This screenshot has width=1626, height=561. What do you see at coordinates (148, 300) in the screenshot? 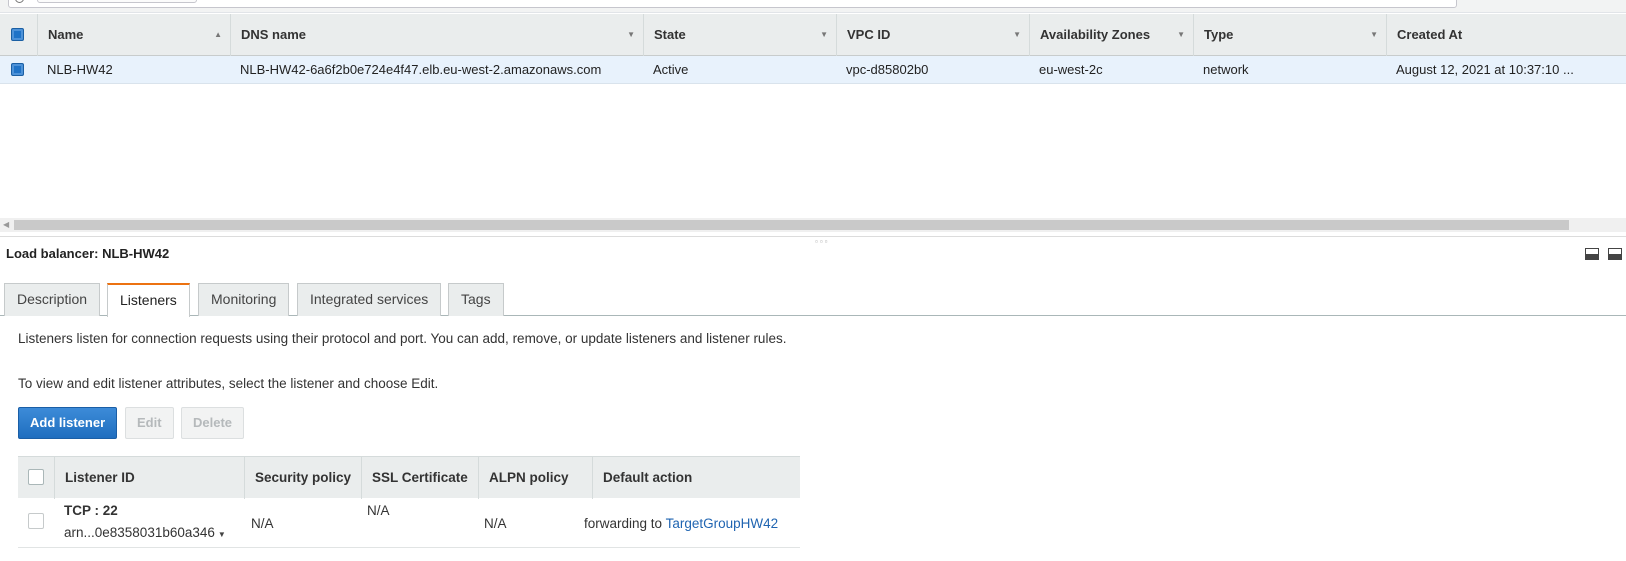
I see `tab-listeners: Listeners` at bounding box center [148, 300].